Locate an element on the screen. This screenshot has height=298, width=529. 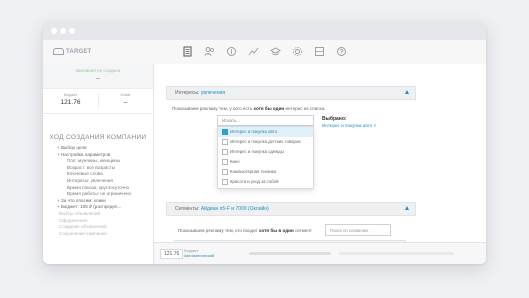
dropdown-option: Интерес и покупка детских товаров is located at coordinates (265, 142).